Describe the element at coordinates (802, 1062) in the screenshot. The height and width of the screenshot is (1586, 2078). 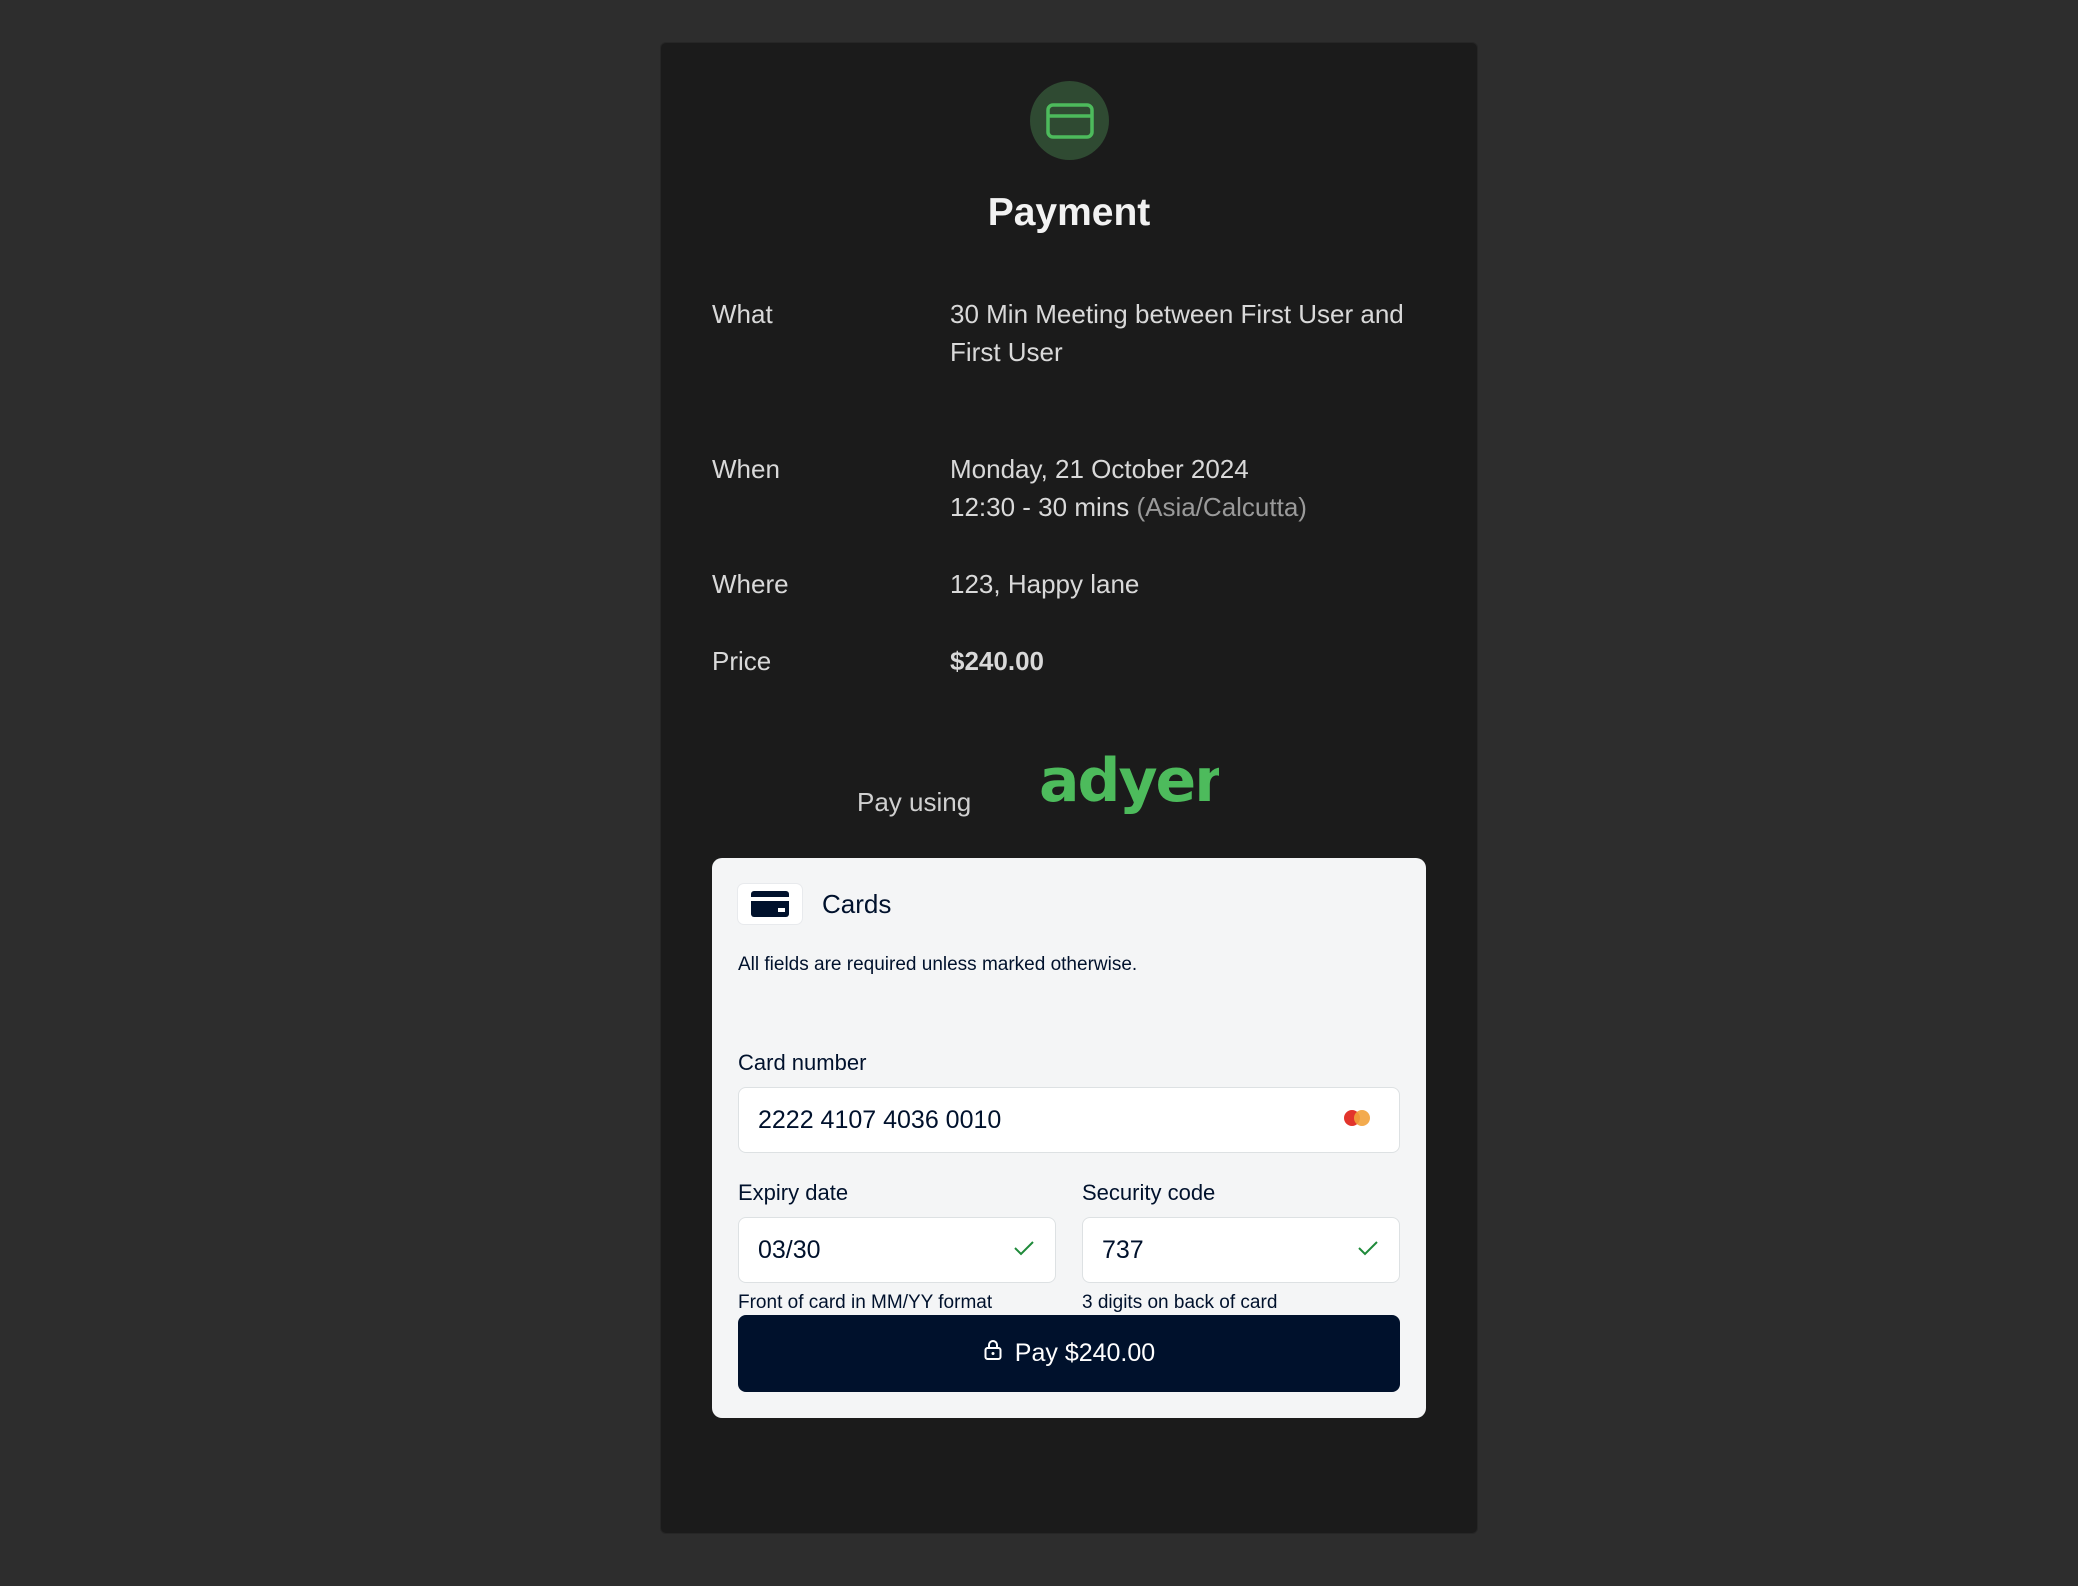
I see `card-number-label: Card number` at that location.